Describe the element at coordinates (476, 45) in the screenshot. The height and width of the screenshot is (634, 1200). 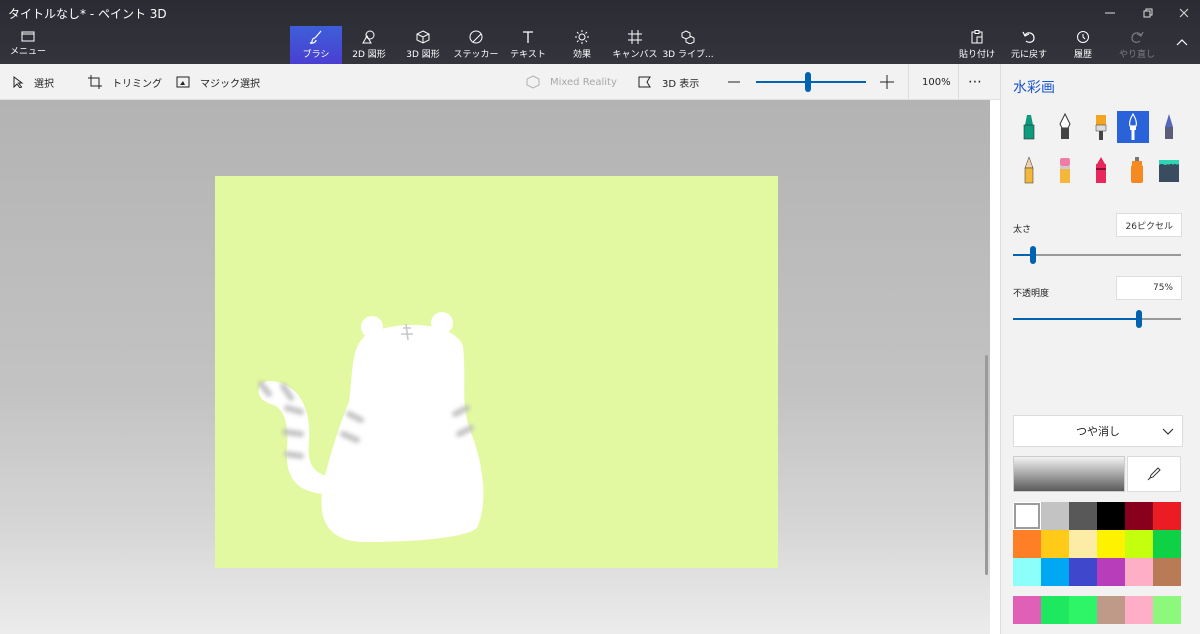
I see `tab-stickers: ステッカー` at that location.